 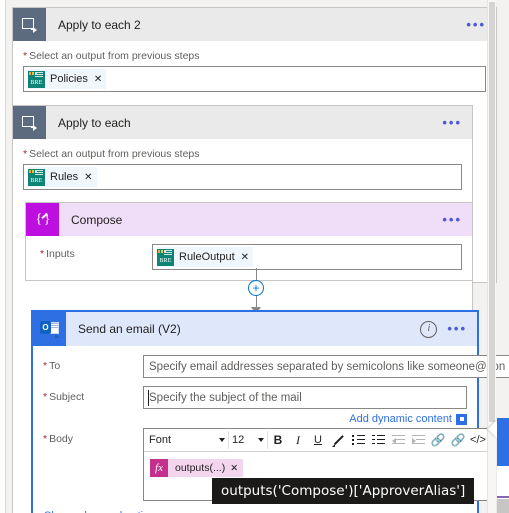 I want to click on compose-menu-button: •••, so click(x=452, y=219).